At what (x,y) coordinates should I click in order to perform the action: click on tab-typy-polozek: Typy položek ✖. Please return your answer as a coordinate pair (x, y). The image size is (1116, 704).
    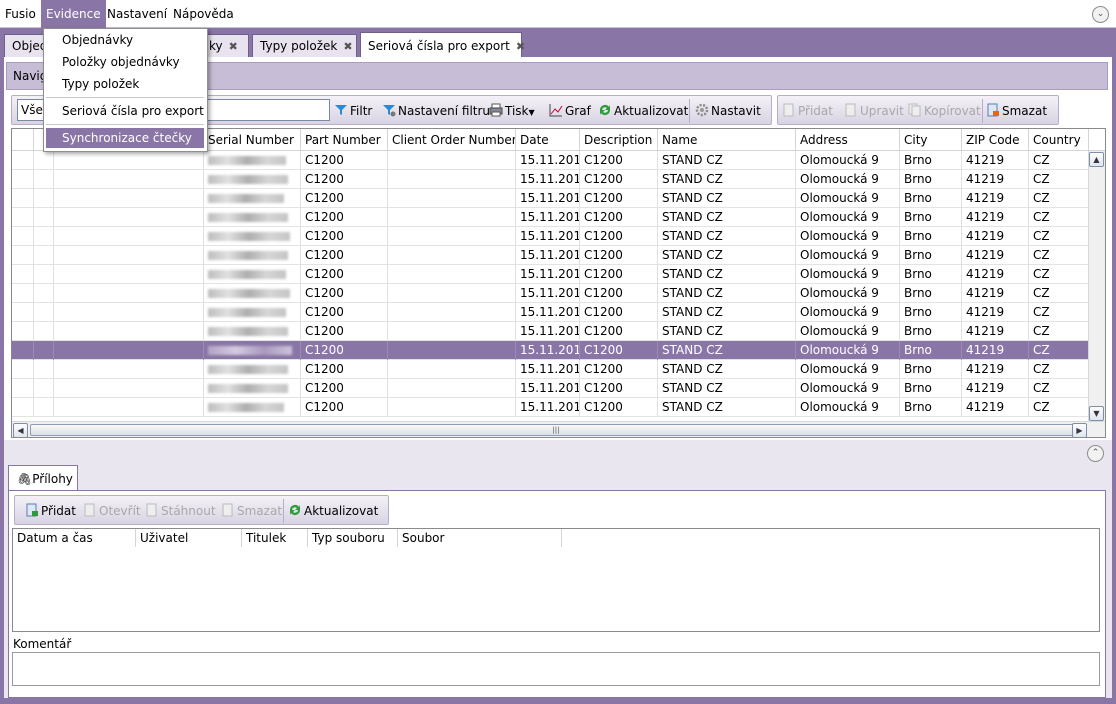
    Looking at the image, I should click on (304, 45).